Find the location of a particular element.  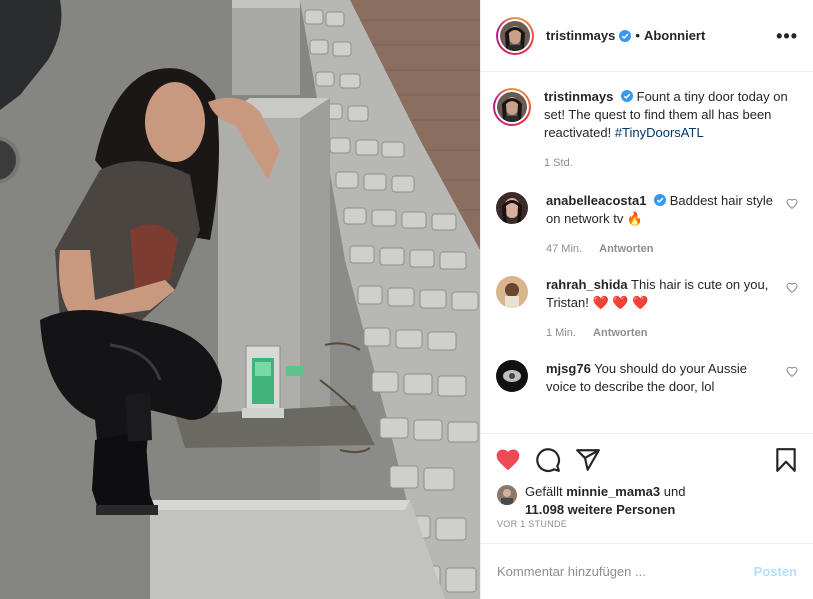

follow-status-button: Abonniert is located at coordinates (674, 35).